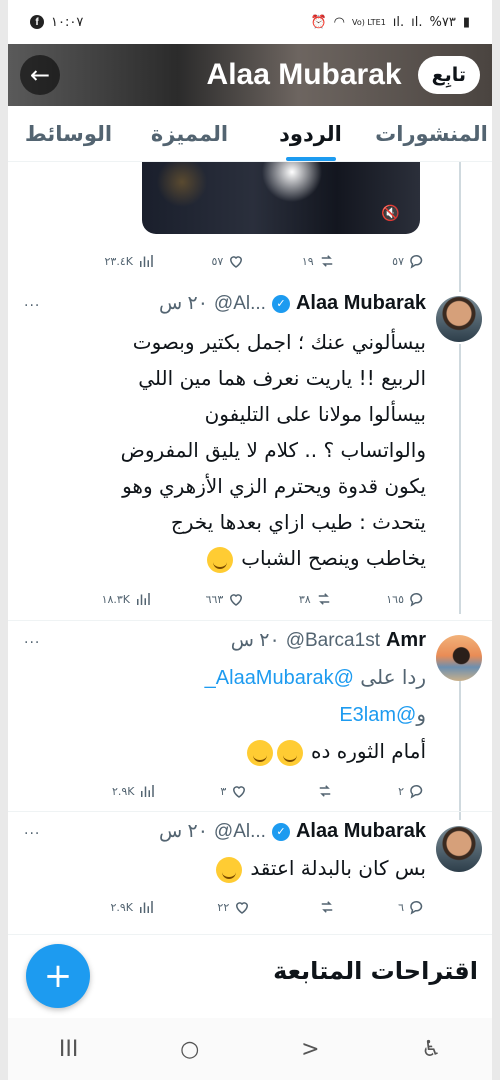  Describe the element at coordinates (289, 752) in the screenshot. I see `laughing-emoji-icon` at that location.